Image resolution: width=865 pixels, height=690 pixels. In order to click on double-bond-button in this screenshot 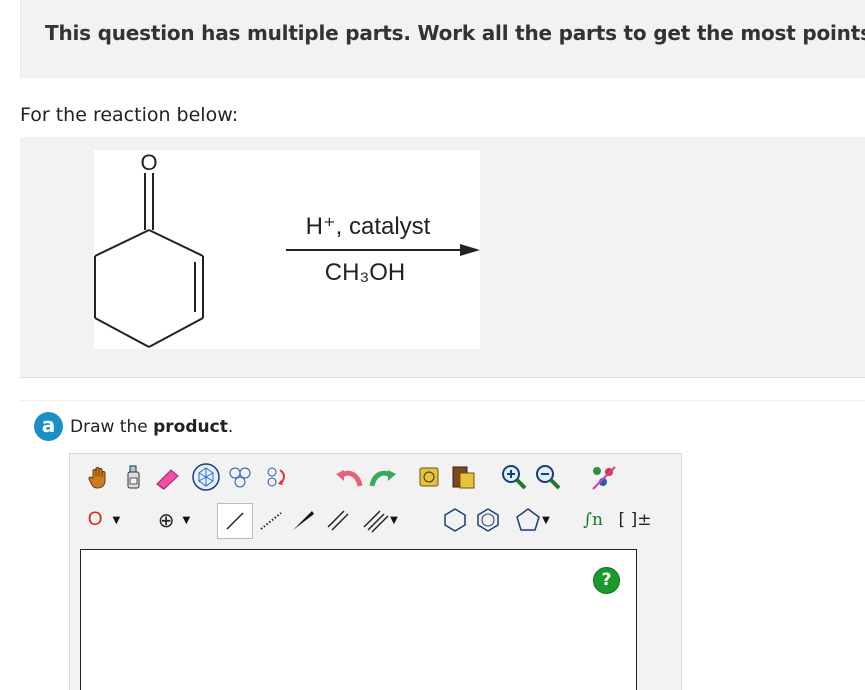, I will do `click(338, 520)`.